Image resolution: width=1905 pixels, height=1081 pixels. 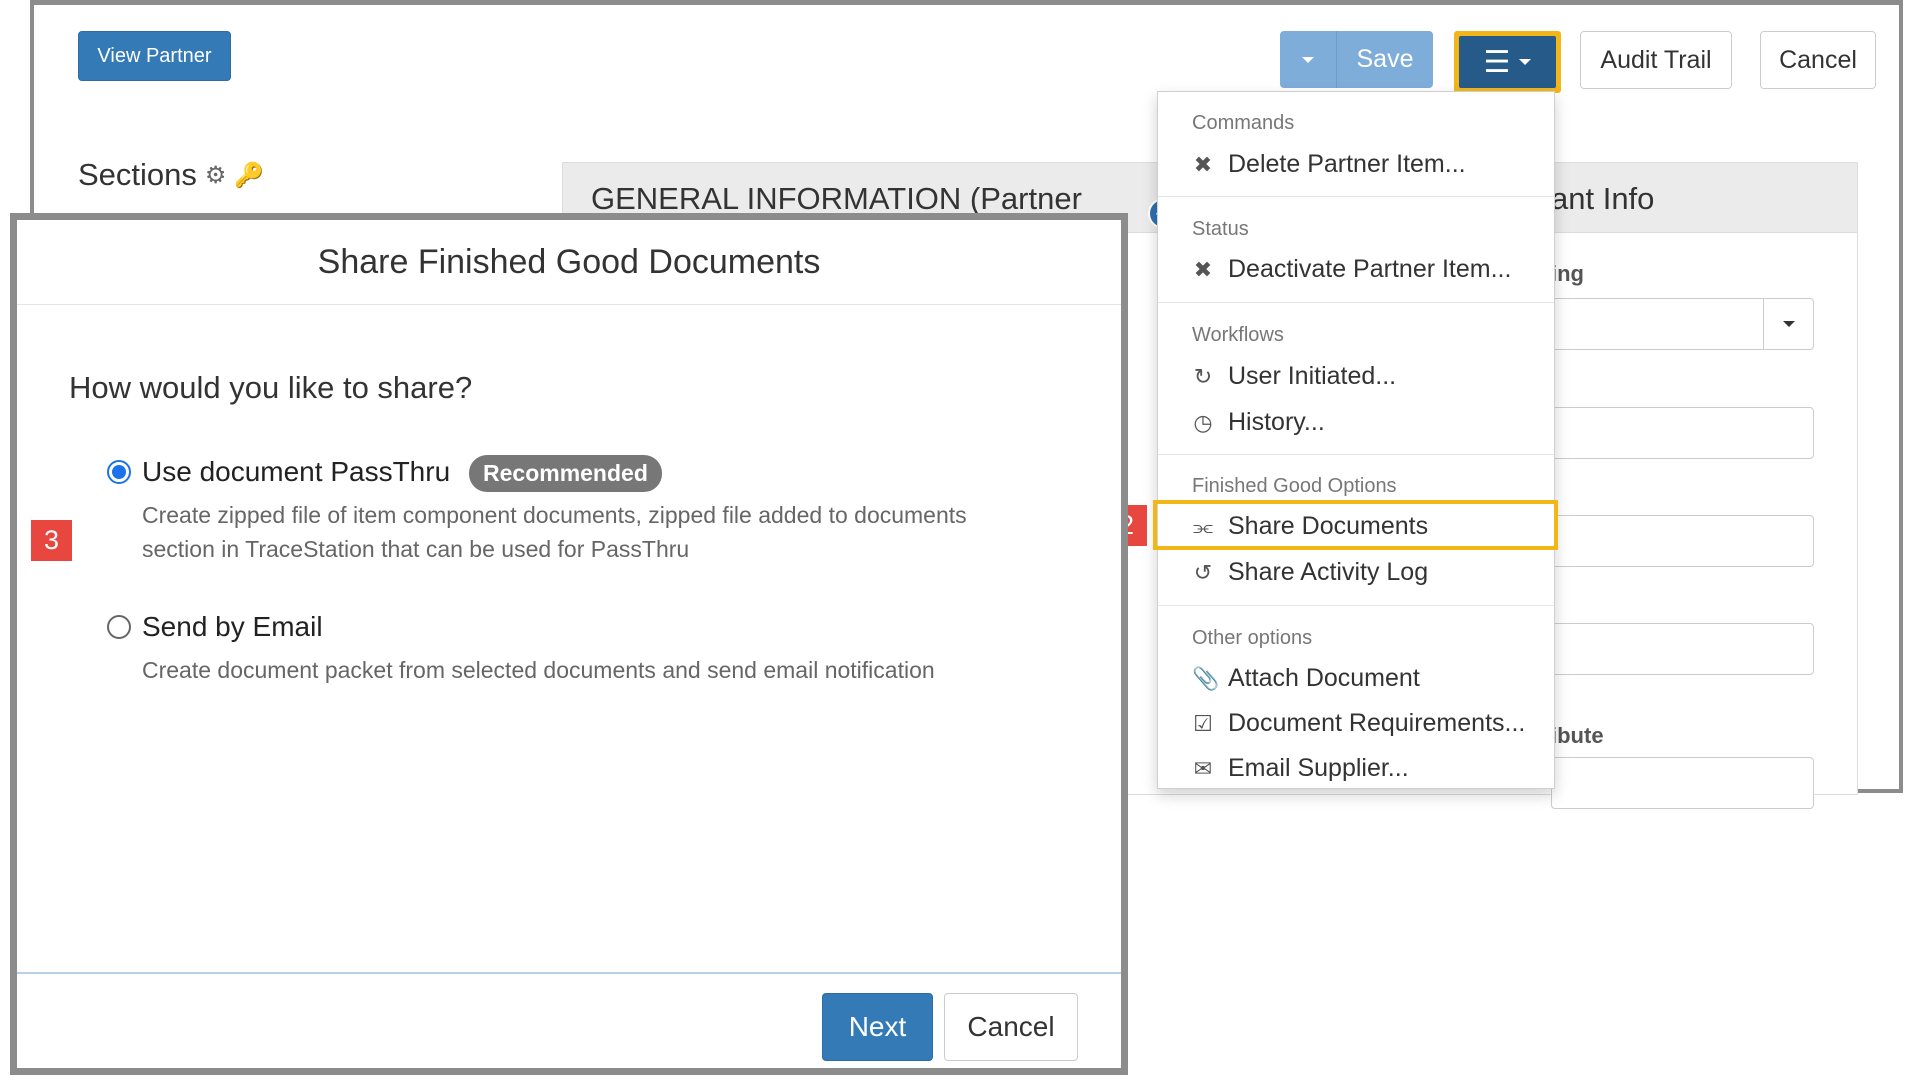 What do you see at coordinates (836, 198) in the screenshot?
I see `panel-title: GENERAL INFORMATION (Partner` at bounding box center [836, 198].